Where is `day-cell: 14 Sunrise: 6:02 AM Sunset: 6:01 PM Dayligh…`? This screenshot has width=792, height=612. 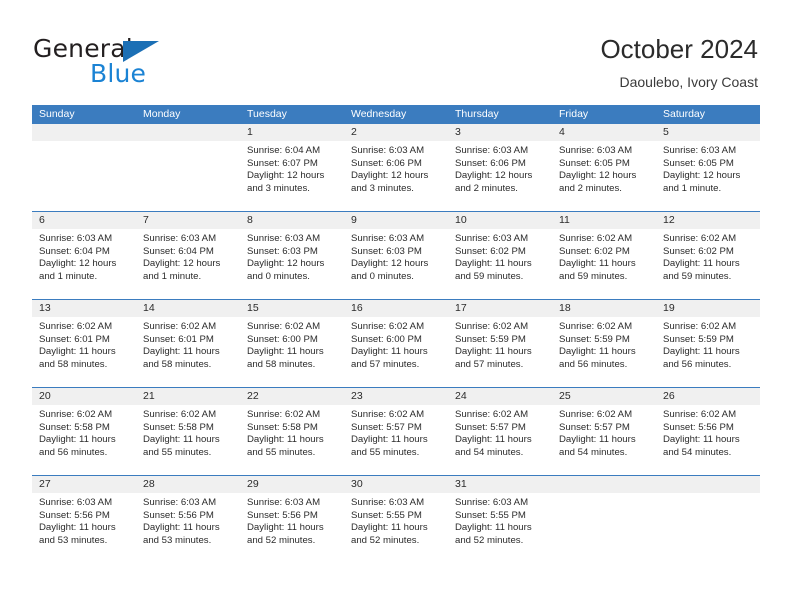
day-cell: 14 Sunrise: 6:02 AM Sunset: 6:01 PM Dayligh… is located at coordinates (188, 343).